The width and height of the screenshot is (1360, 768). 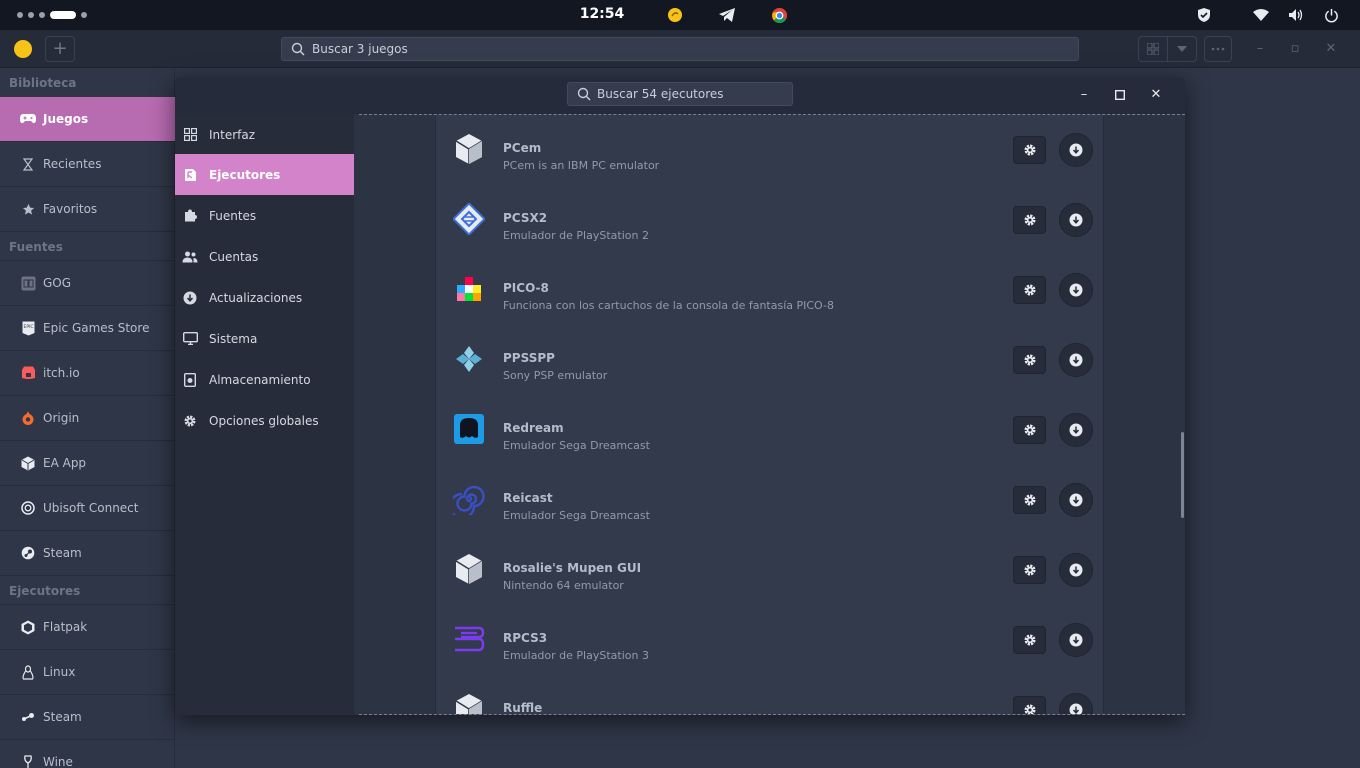 What do you see at coordinates (533, 428) in the screenshot?
I see `runner-name: Redream` at bounding box center [533, 428].